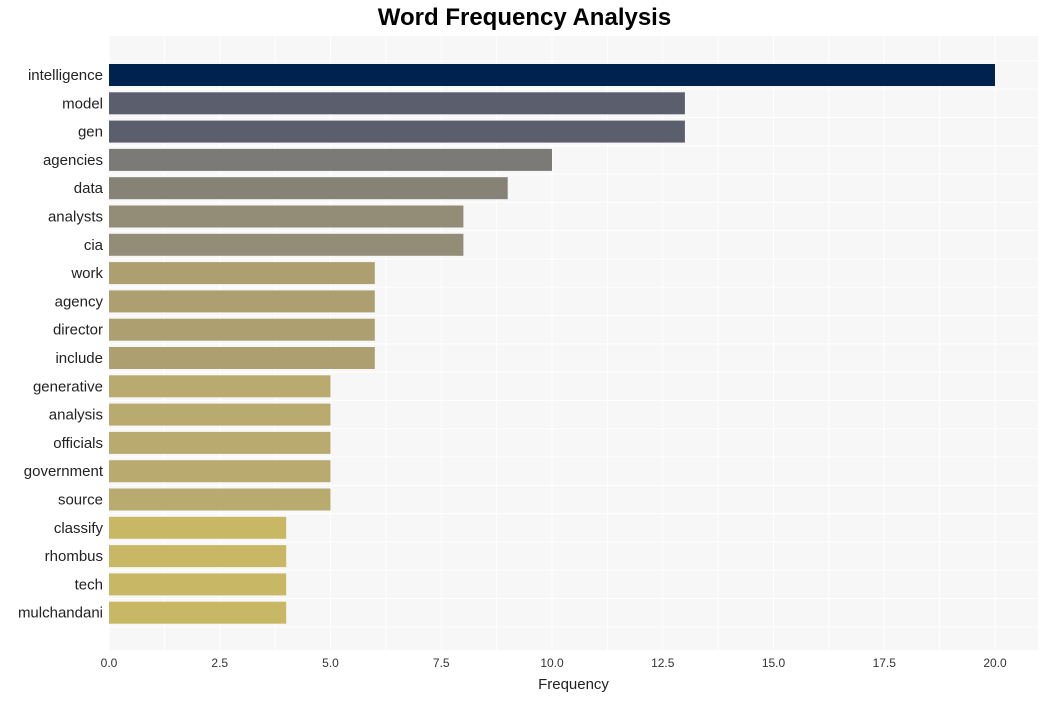 Image resolution: width=1049 pixels, height=701 pixels. I want to click on bar-director, so click(242, 329).